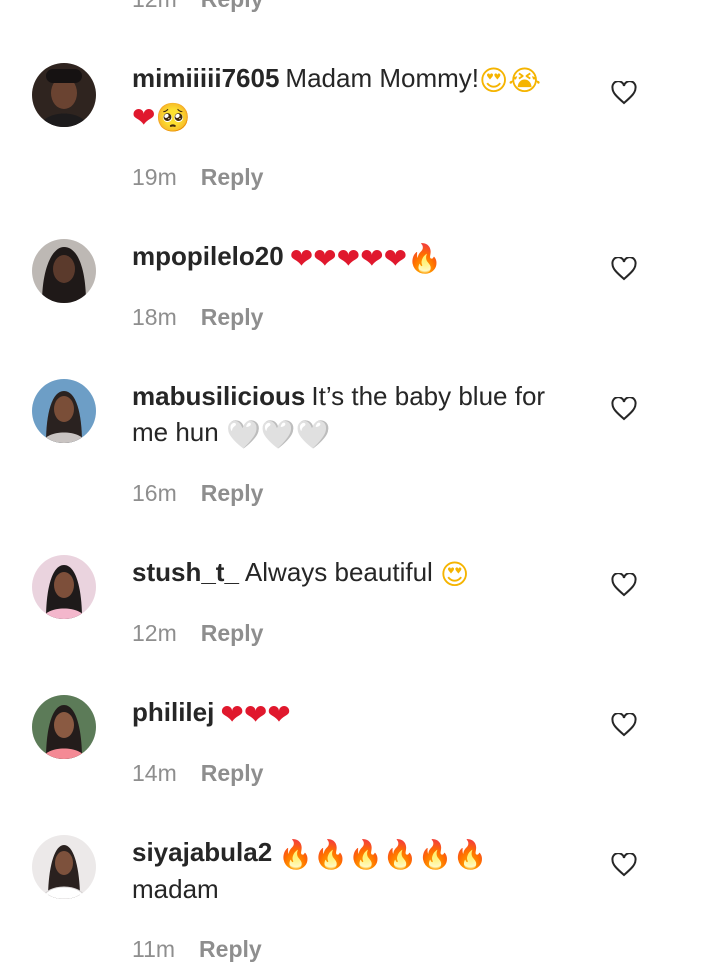 The height and width of the screenshot is (978, 720). What do you see at coordinates (154, 773) in the screenshot?
I see `comment-time: 14m` at bounding box center [154, 773].